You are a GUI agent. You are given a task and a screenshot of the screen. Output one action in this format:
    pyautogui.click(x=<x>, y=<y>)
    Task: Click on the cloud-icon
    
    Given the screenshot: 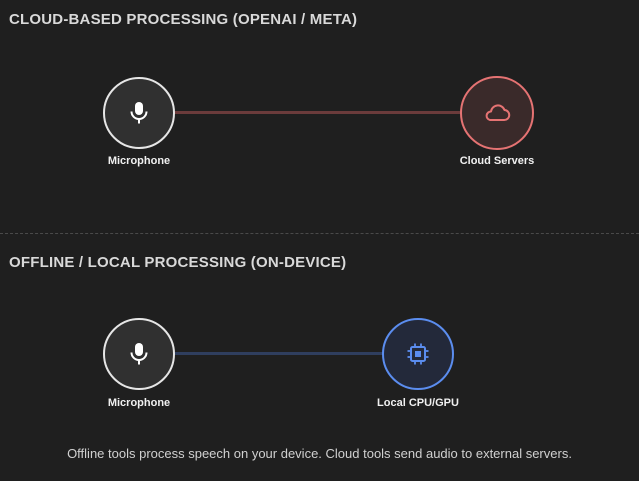 What is the action you would take?
    pyautogui.click(x=497, y=113)
    